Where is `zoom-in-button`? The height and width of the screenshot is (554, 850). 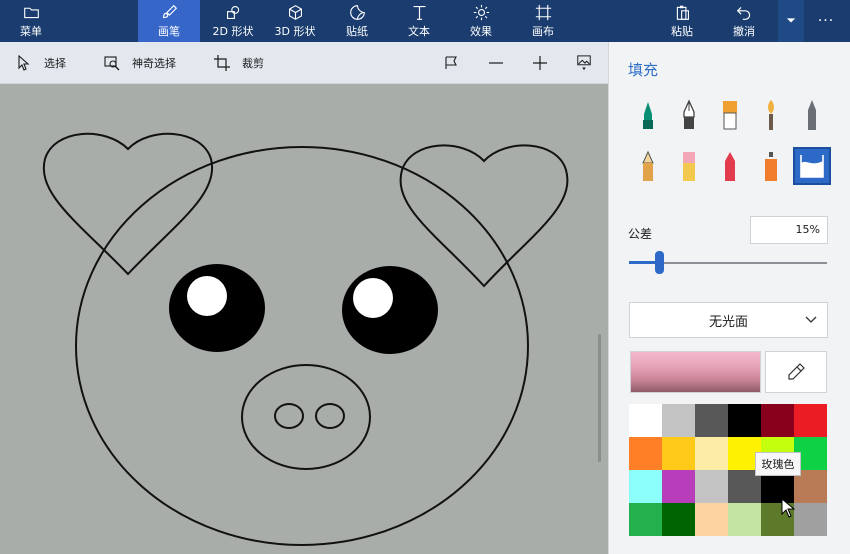 zoom-in-button is located at coordinates (546, 63).